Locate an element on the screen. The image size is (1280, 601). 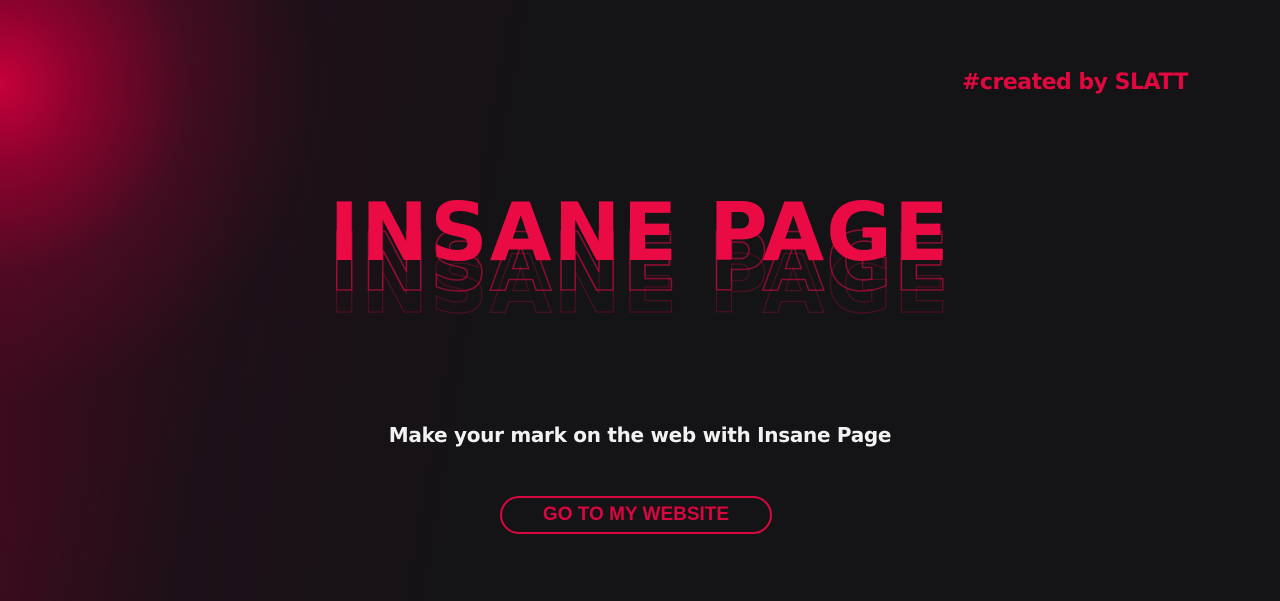
go-to-website-button: GO TO MY WEBSITE is located at coordinates (636, 515).